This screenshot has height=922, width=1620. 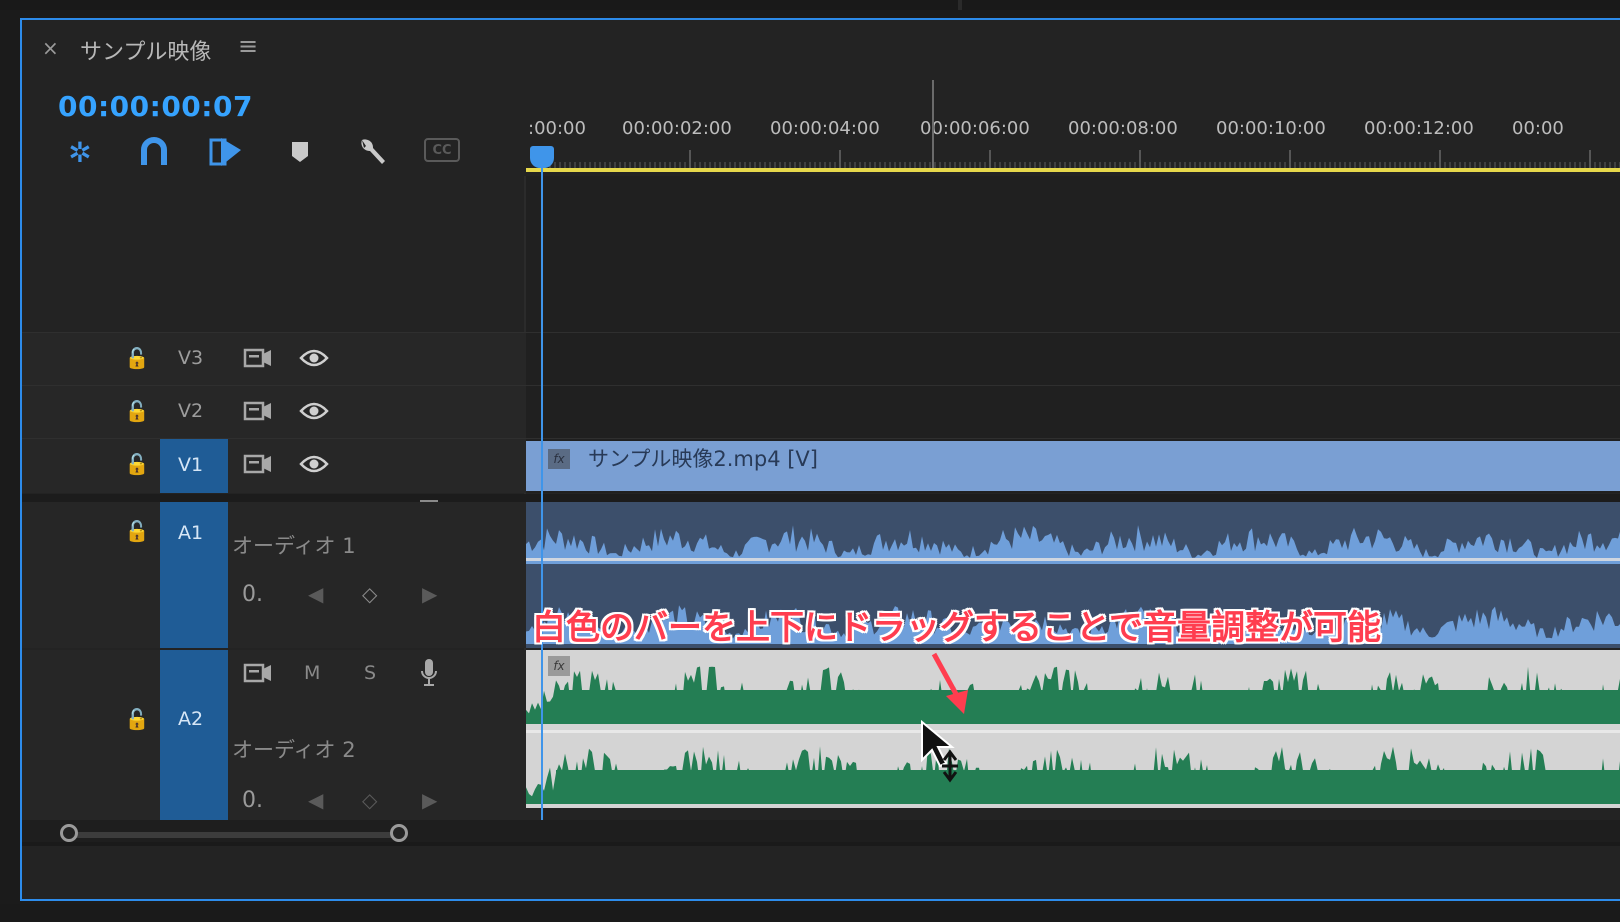 I want to click on panel-divider, so click(x=960, y=5).